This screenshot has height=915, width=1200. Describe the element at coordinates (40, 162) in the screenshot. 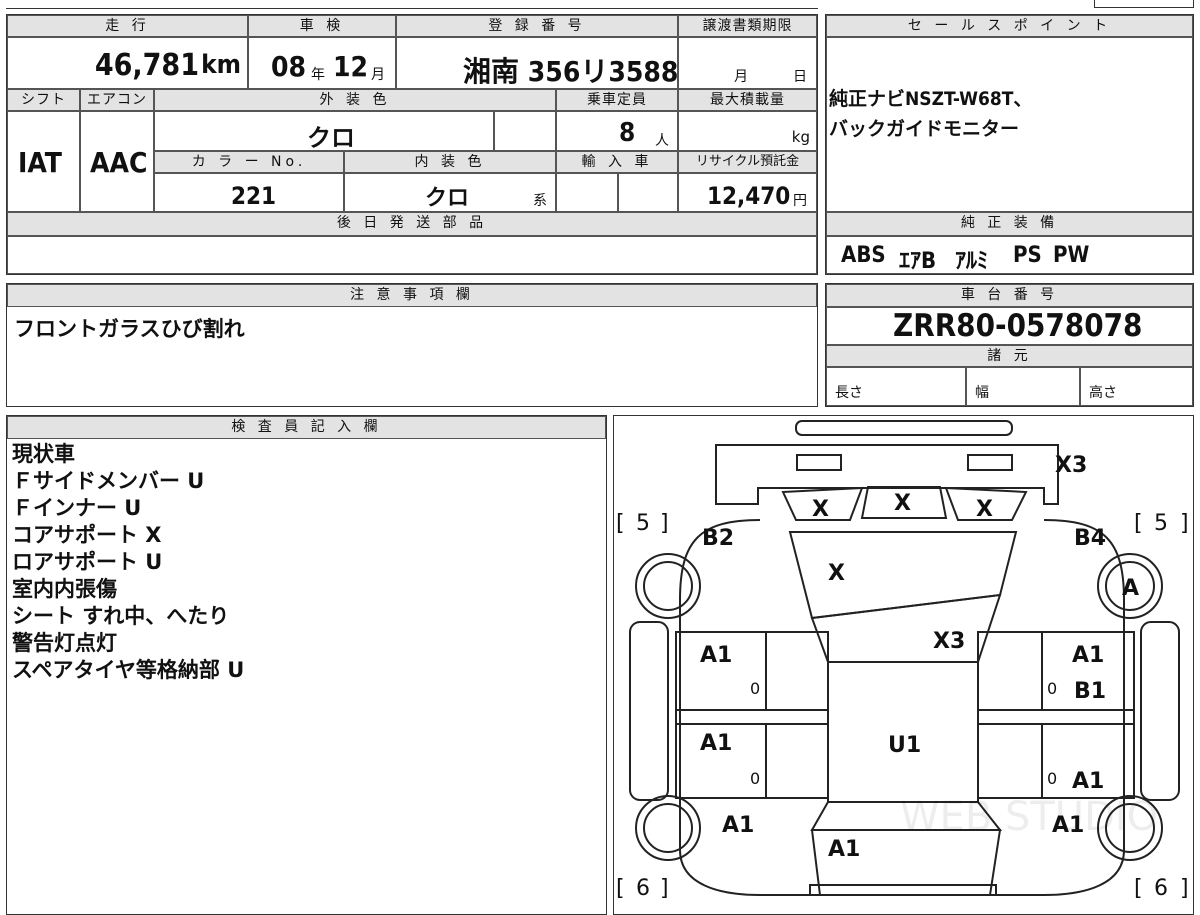

I see `shift-value: IAT` at that location.